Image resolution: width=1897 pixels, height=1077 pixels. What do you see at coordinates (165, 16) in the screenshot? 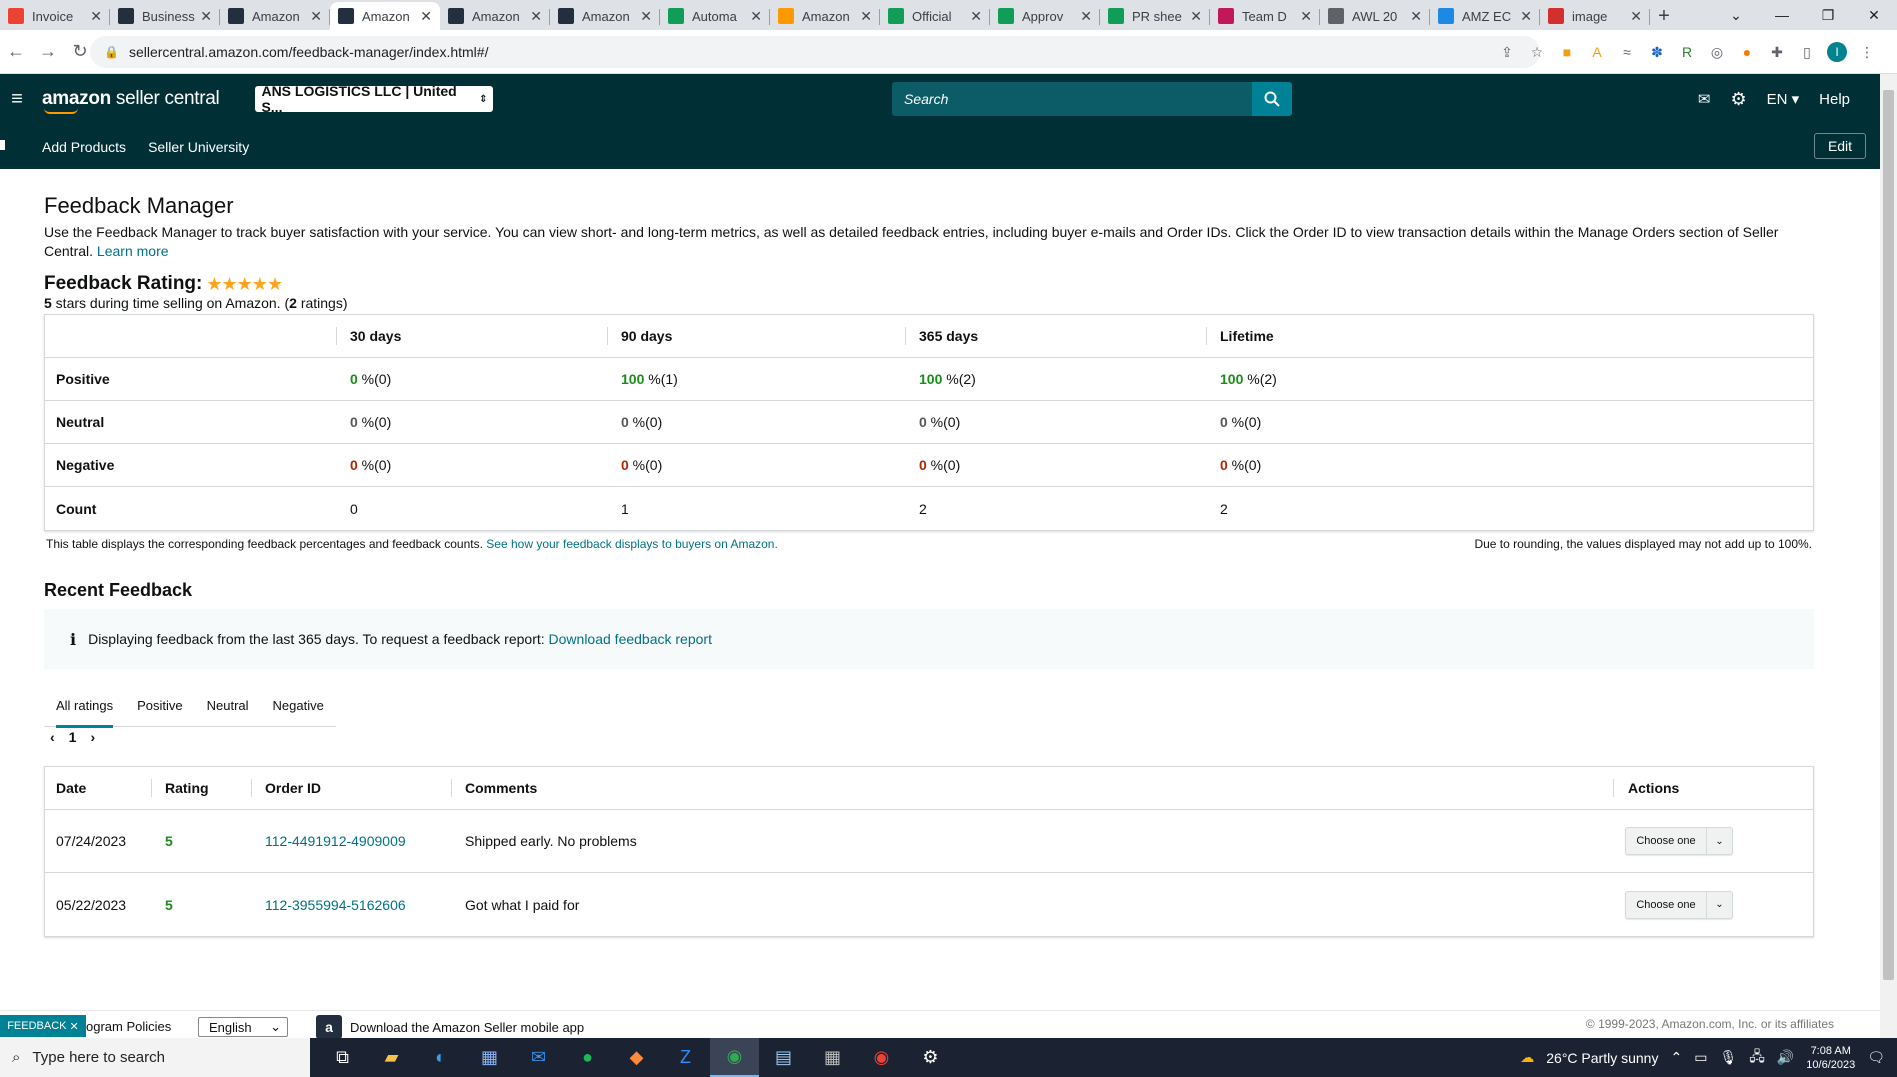
I see `browser-tab: Business ✕` at bounding box center [165, 16].